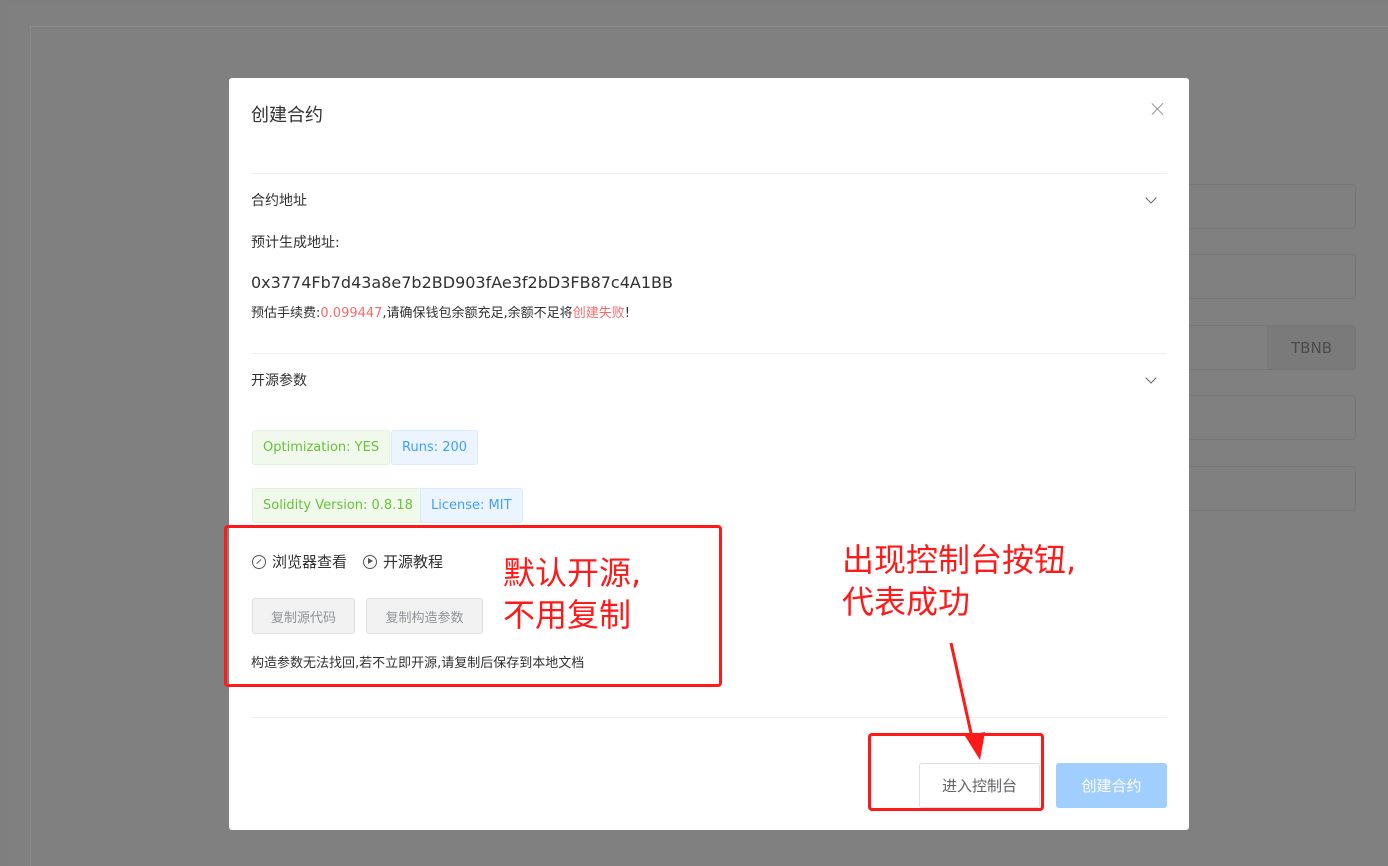 Image resolution: width=1388 pixels, height=866 pixels. I want to click on annotation-line: 代表成功, so click(906, 602).